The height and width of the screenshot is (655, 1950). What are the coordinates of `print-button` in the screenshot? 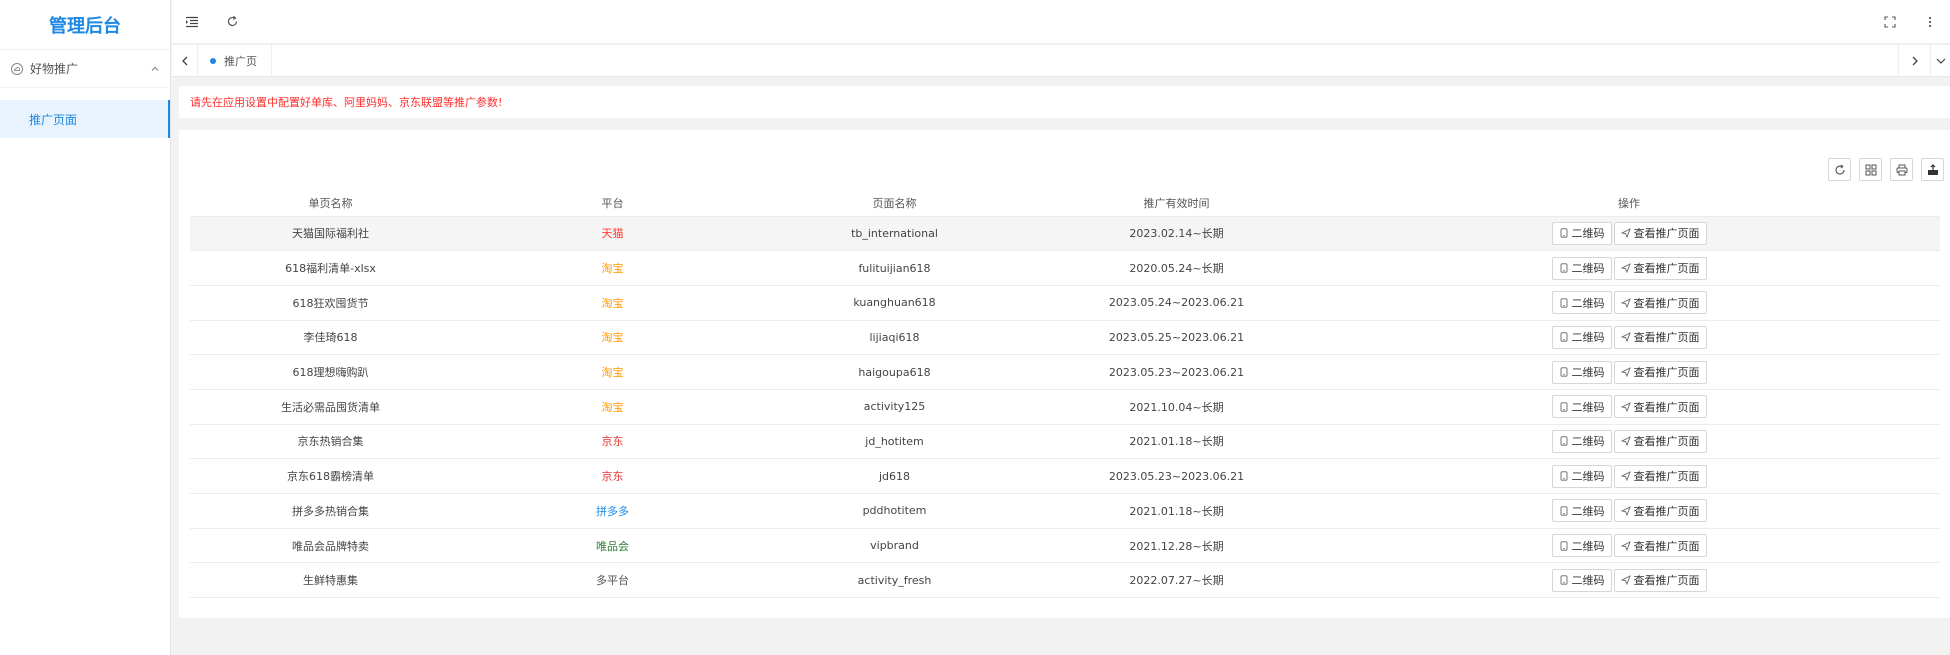 It's located at (1901, 169).